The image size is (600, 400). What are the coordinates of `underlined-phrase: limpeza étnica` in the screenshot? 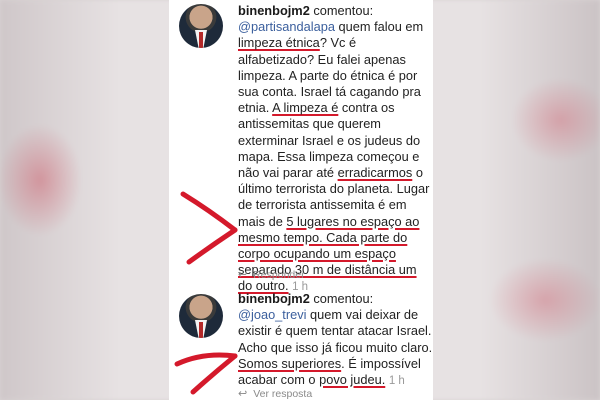 It's located at (279, 43).